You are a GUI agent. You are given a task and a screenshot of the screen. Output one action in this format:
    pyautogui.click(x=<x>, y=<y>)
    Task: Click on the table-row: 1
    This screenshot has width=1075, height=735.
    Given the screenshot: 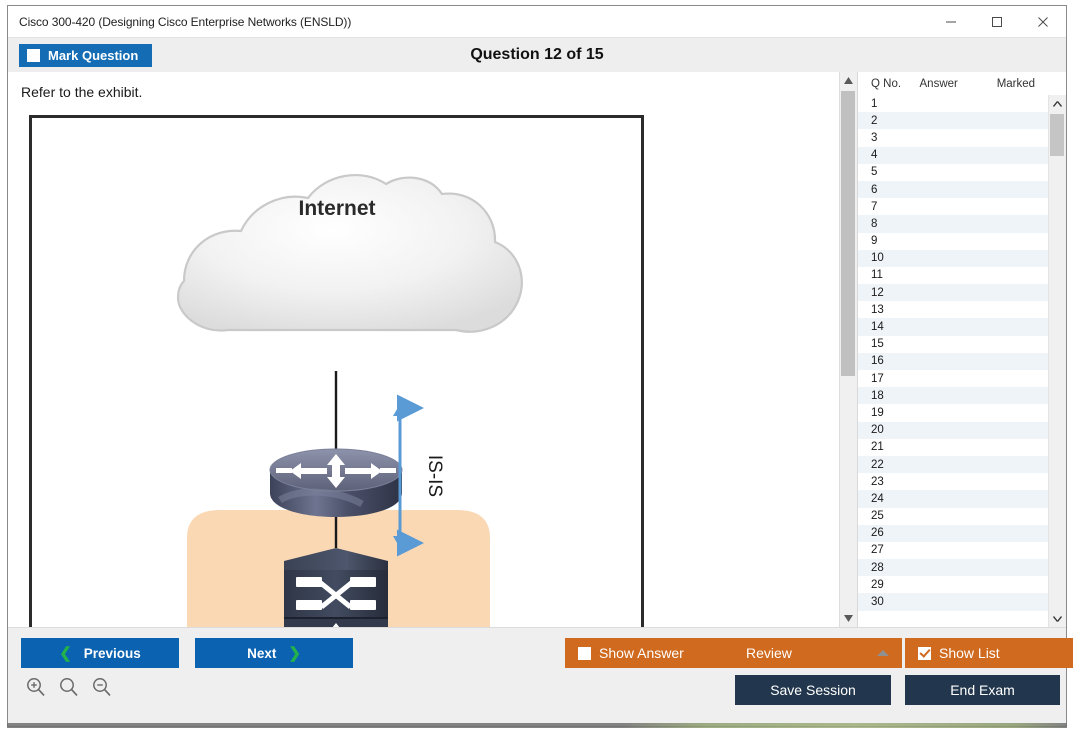 What is the action you would take?
    pyautogui.click(x=953, y=104)
    